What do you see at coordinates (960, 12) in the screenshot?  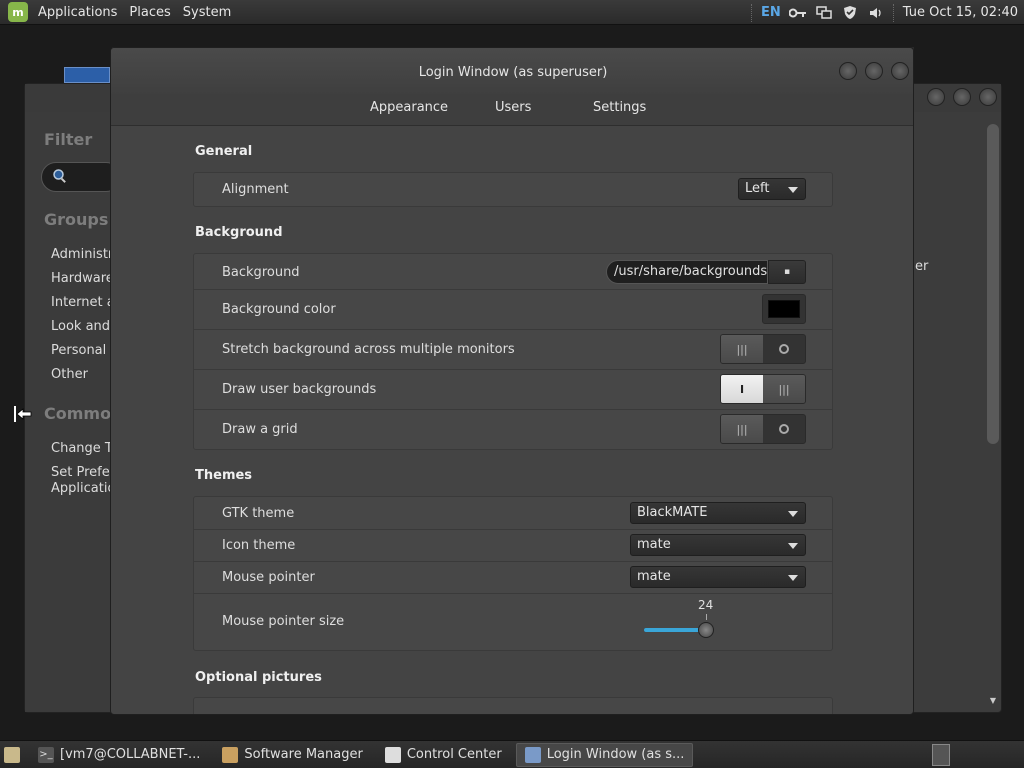 I see `clock: Tue Oct 15, 02:40` at bounding box center [960, 12].